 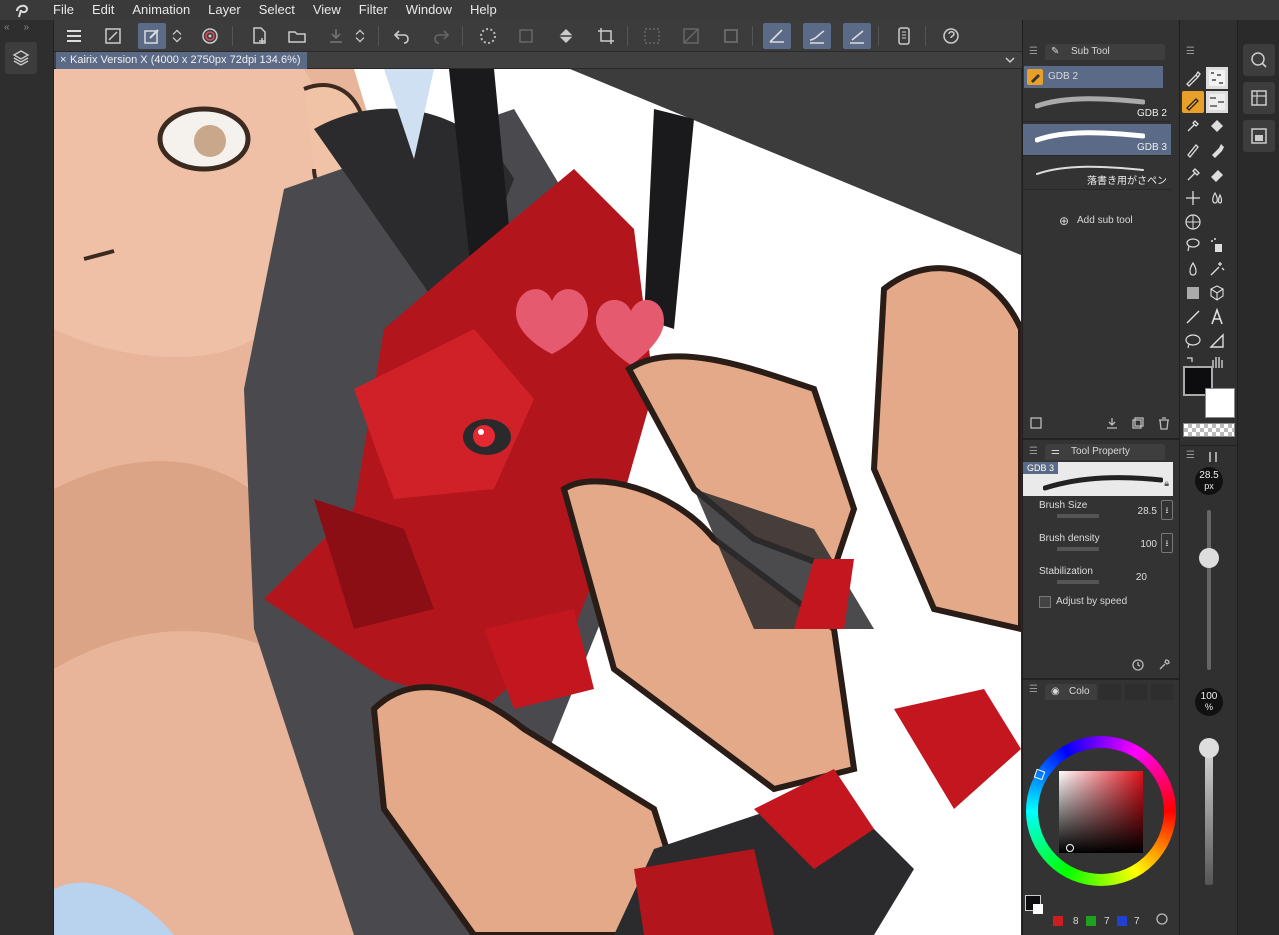 What do you see at coordinates (1193, 245) in the screenshot?
I see `lasso-icon` at bounding box center [1193, 245].